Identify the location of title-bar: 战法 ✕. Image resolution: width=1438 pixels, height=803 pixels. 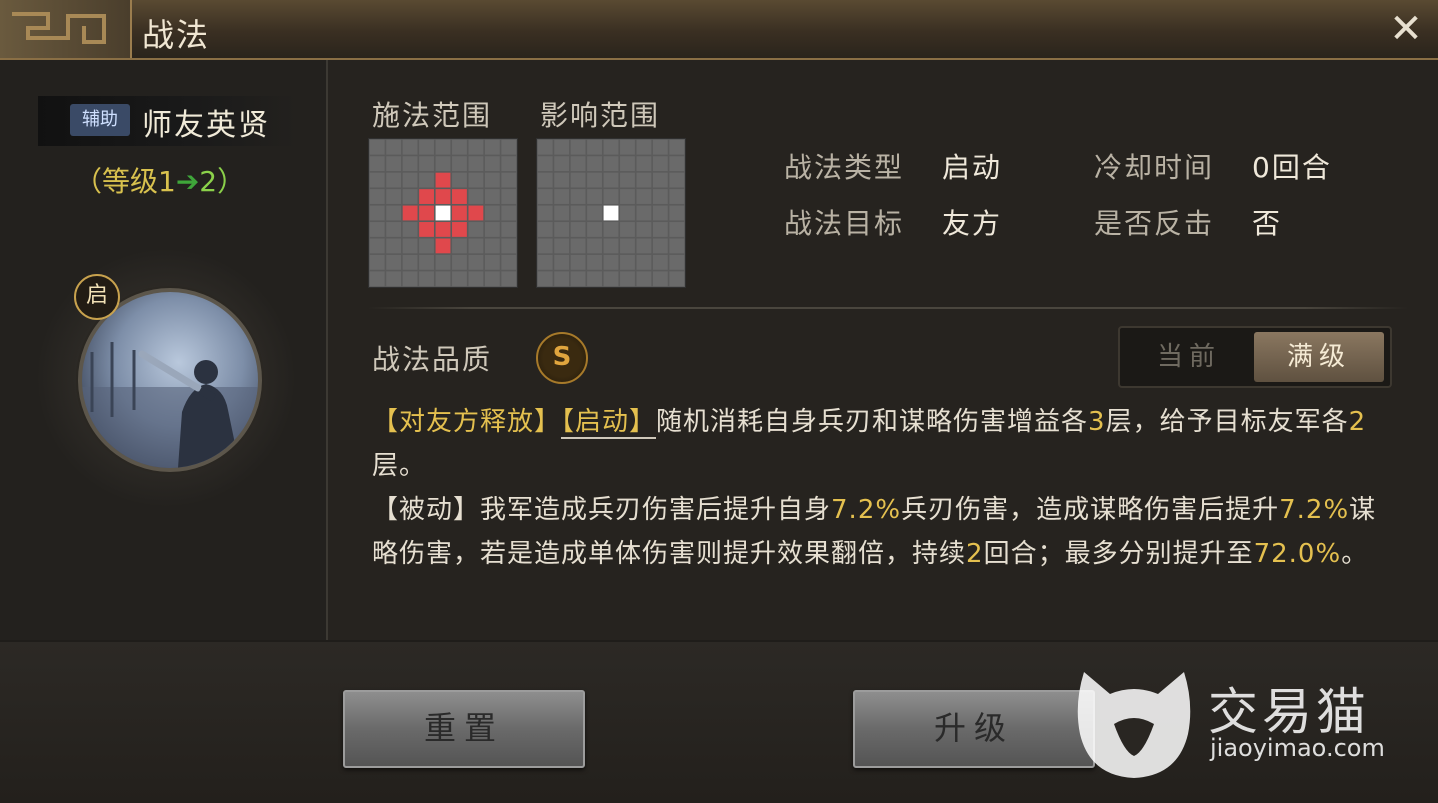
(719, 30).